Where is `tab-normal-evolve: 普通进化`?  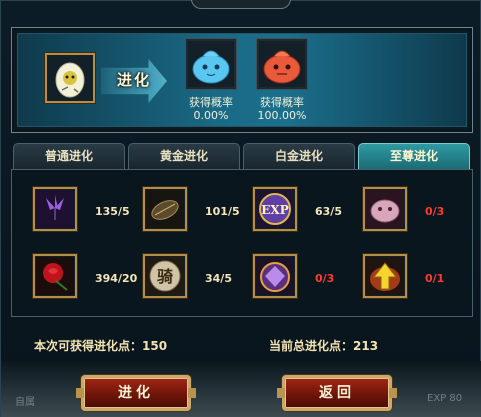 tab-normal-evolve: 普通进化 is located at coordinates (69, 156).